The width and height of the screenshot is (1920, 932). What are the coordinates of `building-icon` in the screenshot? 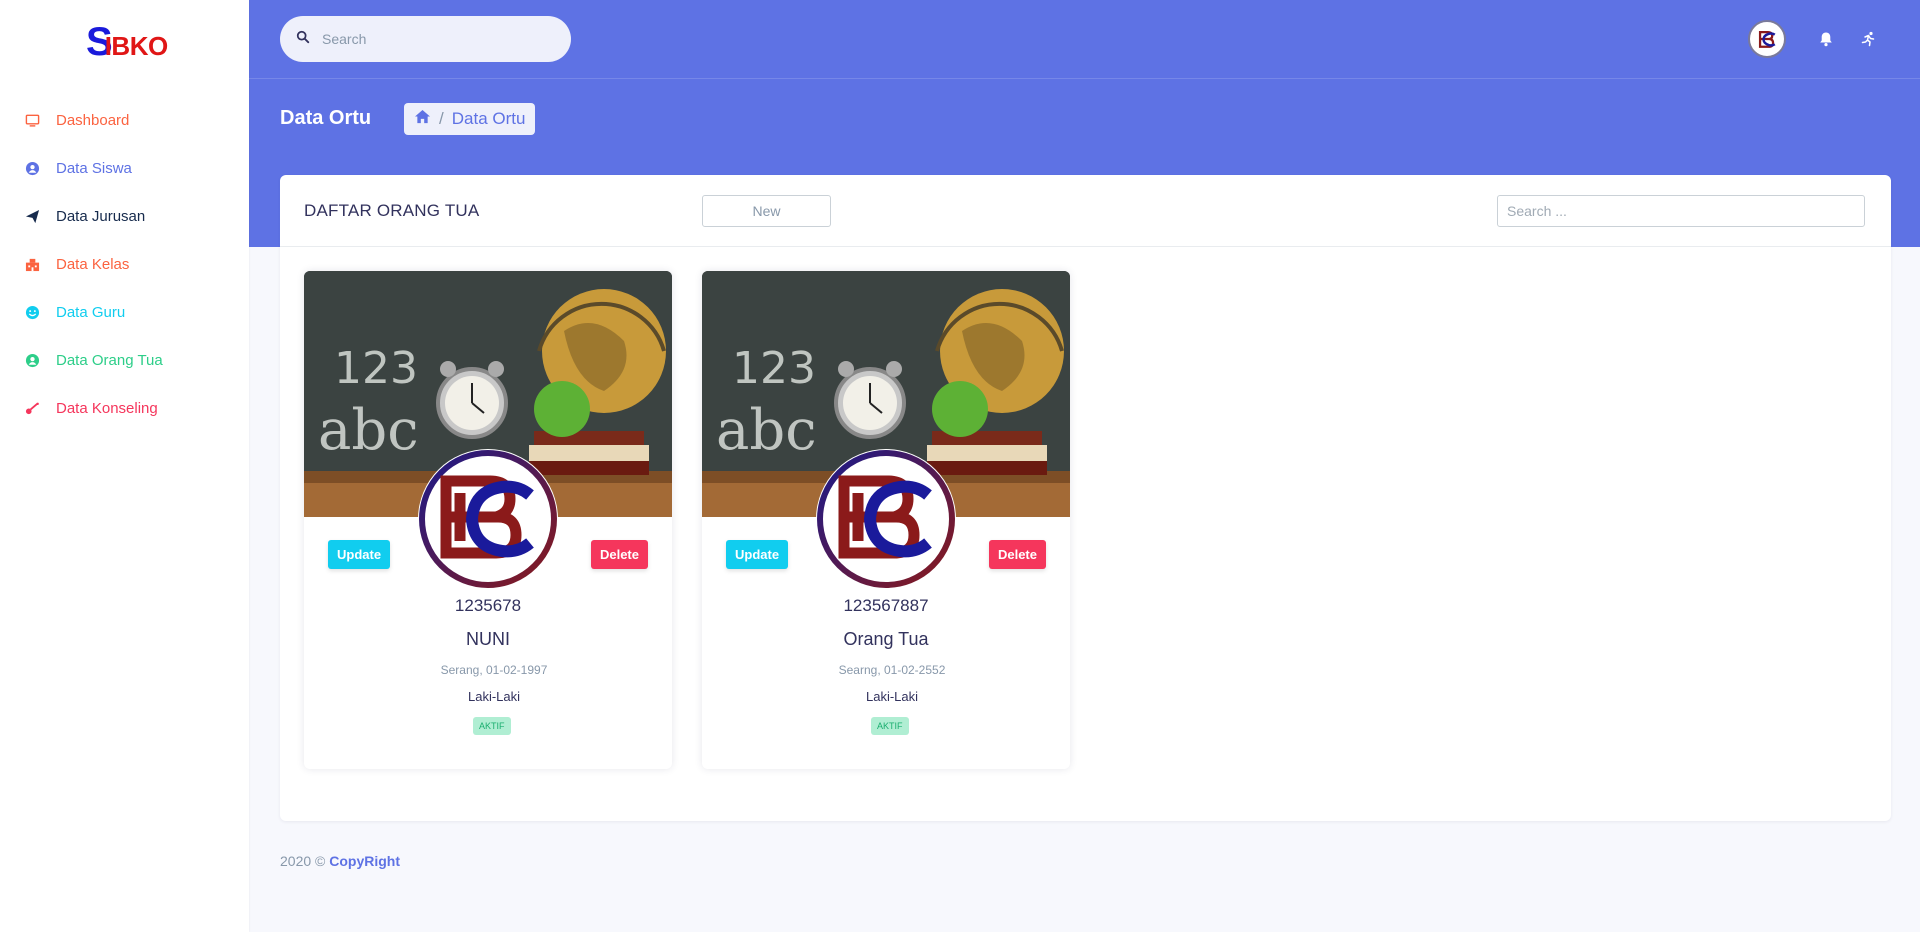 It's located at (32, 264).